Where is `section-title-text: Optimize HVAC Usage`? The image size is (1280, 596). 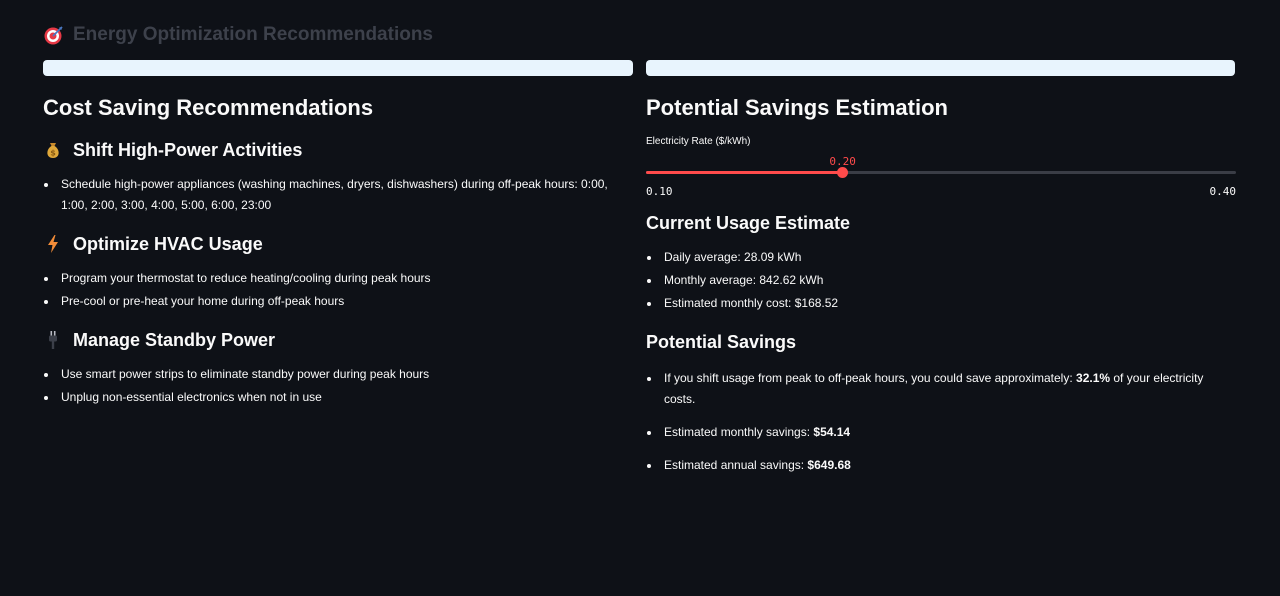
section-title-text: Optimize HVAC Usage is located at coordinates (168, 244).